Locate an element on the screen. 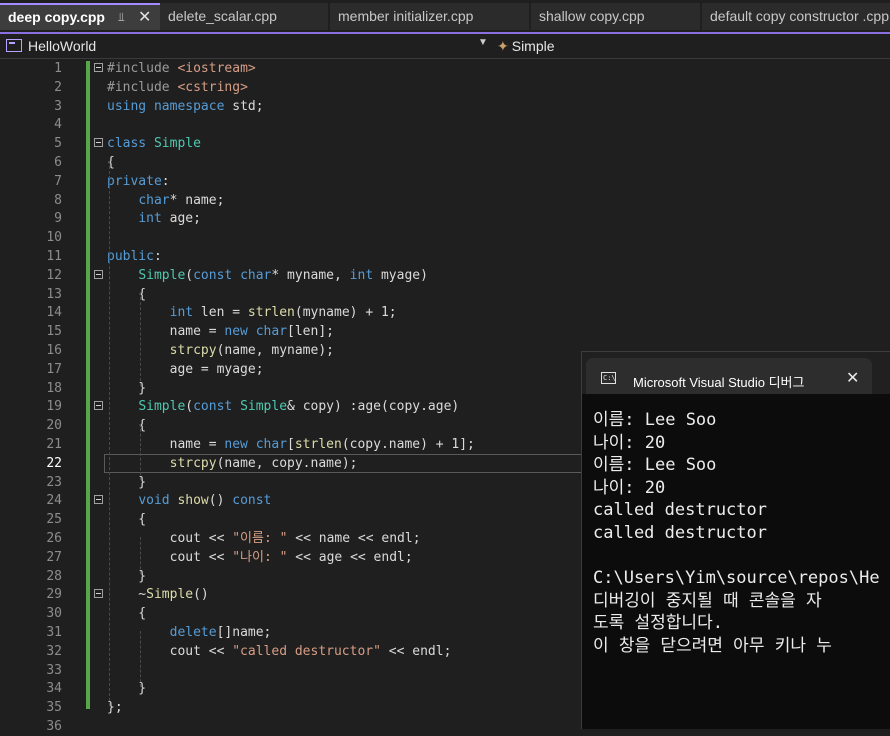  tab-shallow-copy: shallow copy.cpp is located at coordinates (615, 16).